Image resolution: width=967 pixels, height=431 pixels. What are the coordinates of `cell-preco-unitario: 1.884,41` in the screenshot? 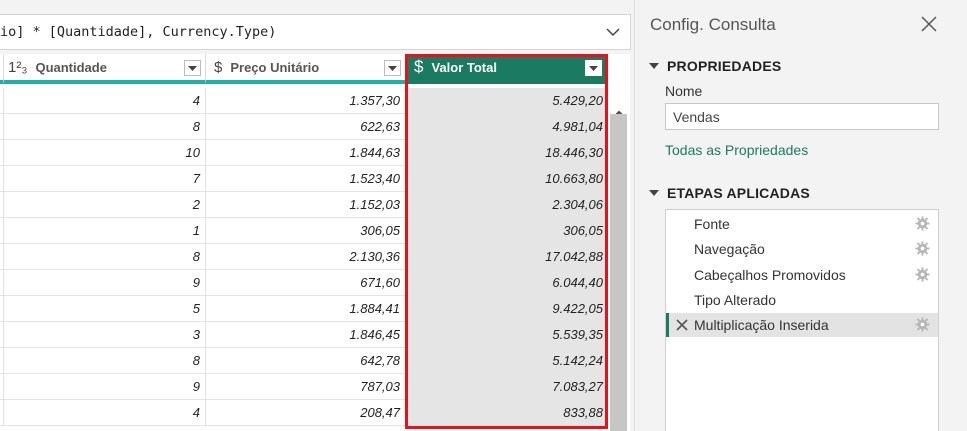 It's located at (306, 309).